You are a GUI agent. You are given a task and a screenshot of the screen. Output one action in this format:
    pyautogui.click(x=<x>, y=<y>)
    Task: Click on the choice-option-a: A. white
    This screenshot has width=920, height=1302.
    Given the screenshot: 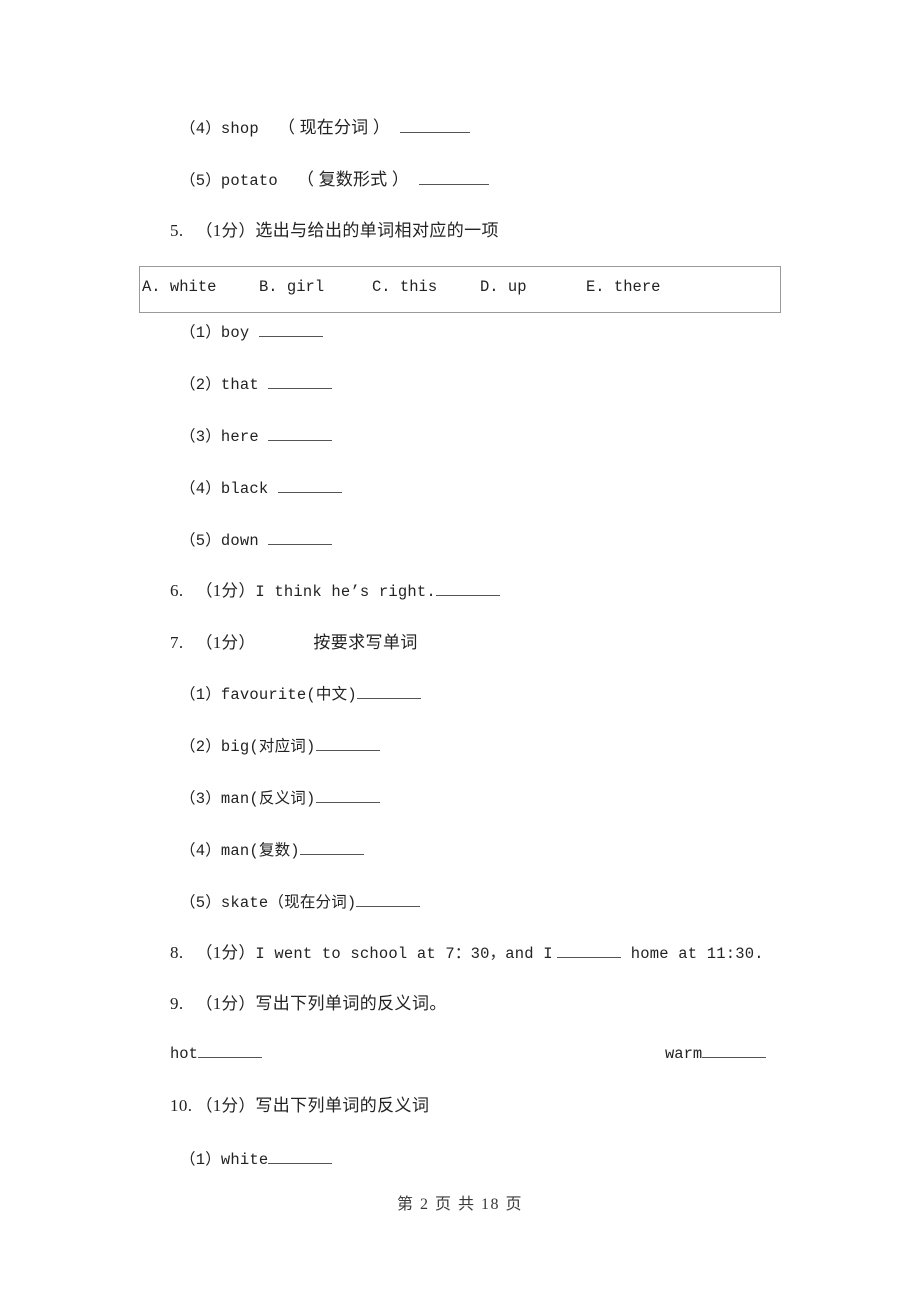 What is the action you would take?
    pyautogui.click(x=200, y=287)
    